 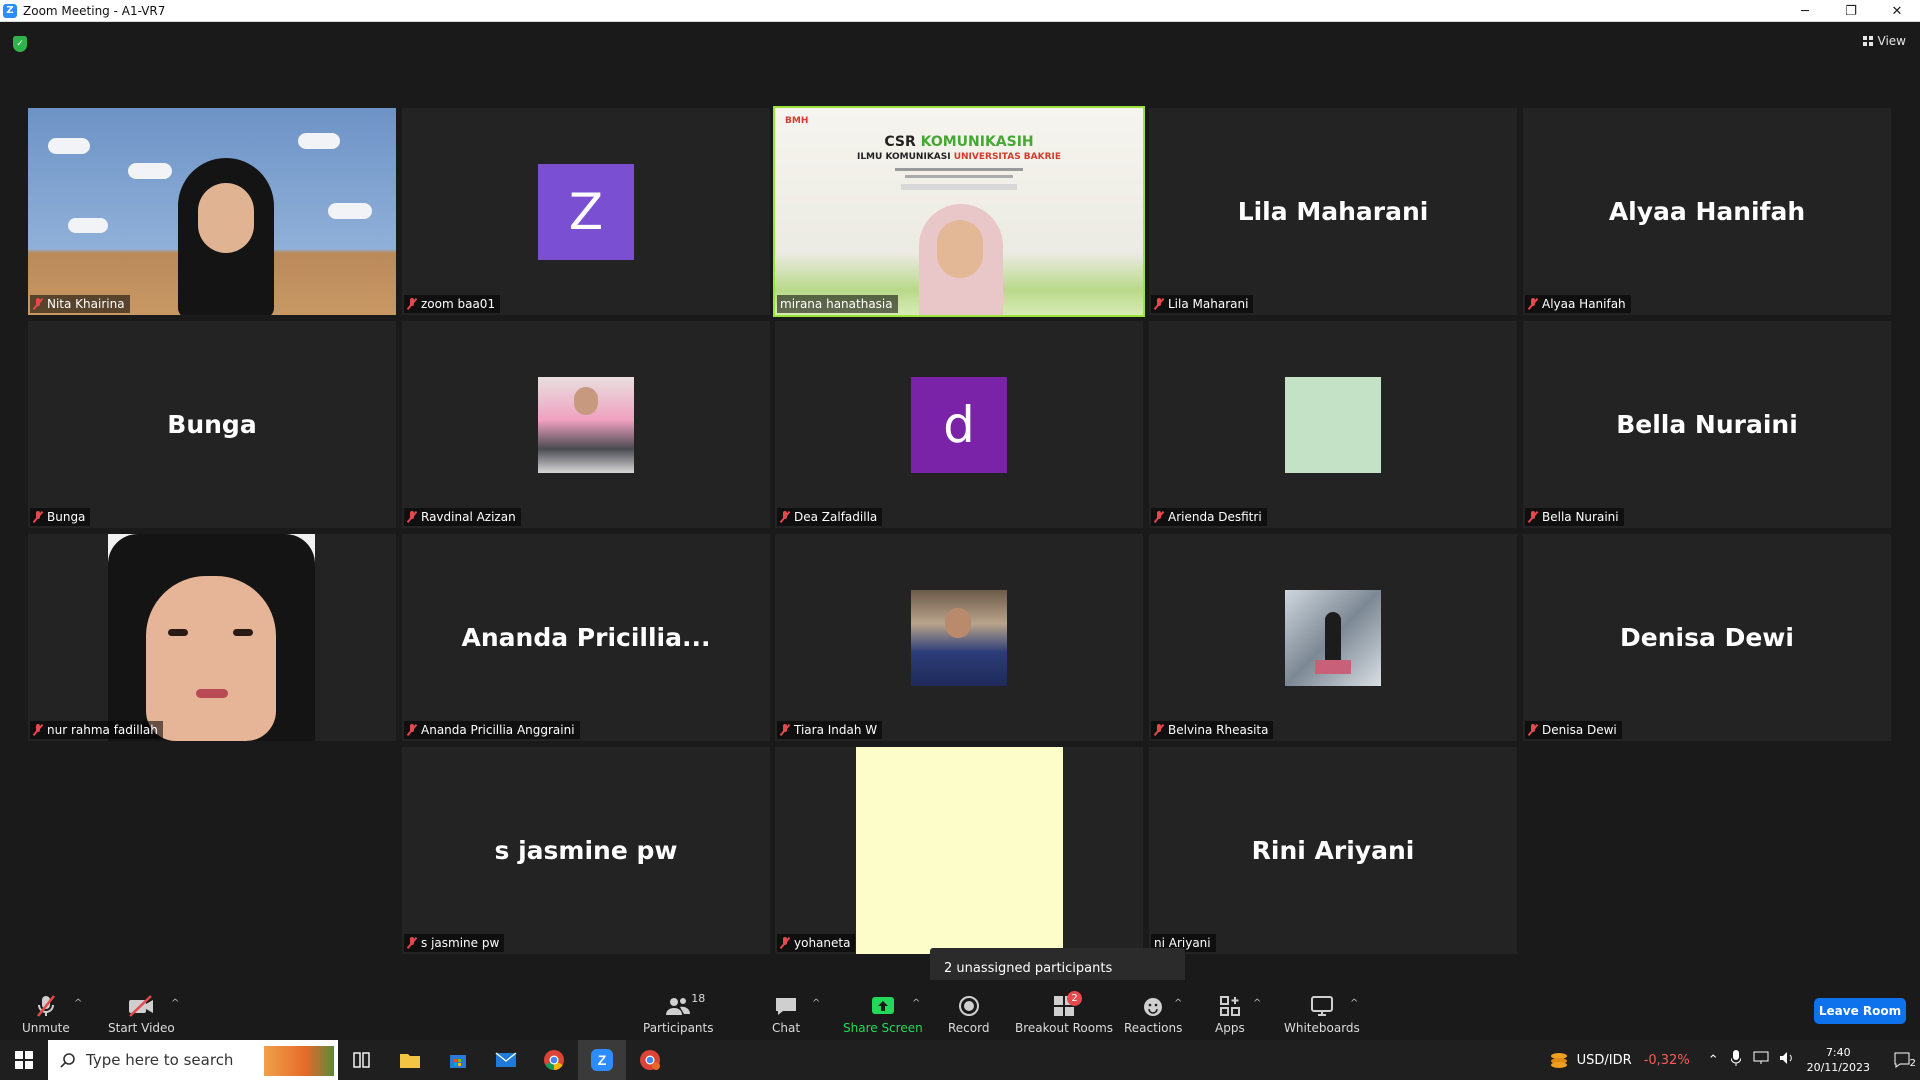 What do you see at coordinates (1075, 998) in the screenshot?
I see `breakout-badge: 2` at bounding box center [1075, 998].